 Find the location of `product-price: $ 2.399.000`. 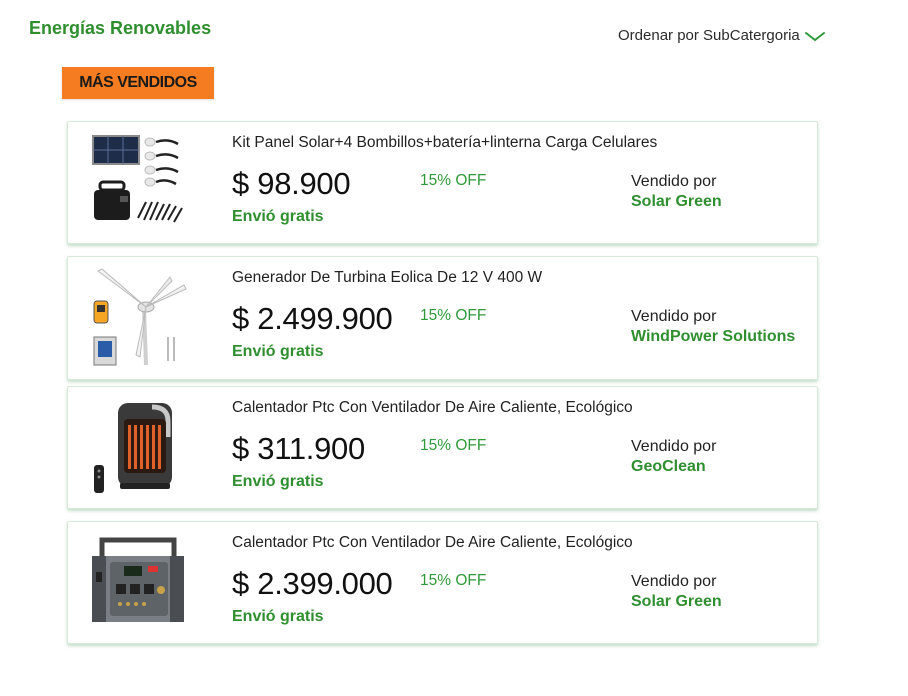

product-price: $ 2.399.000 is located at coordinates (312, 583).